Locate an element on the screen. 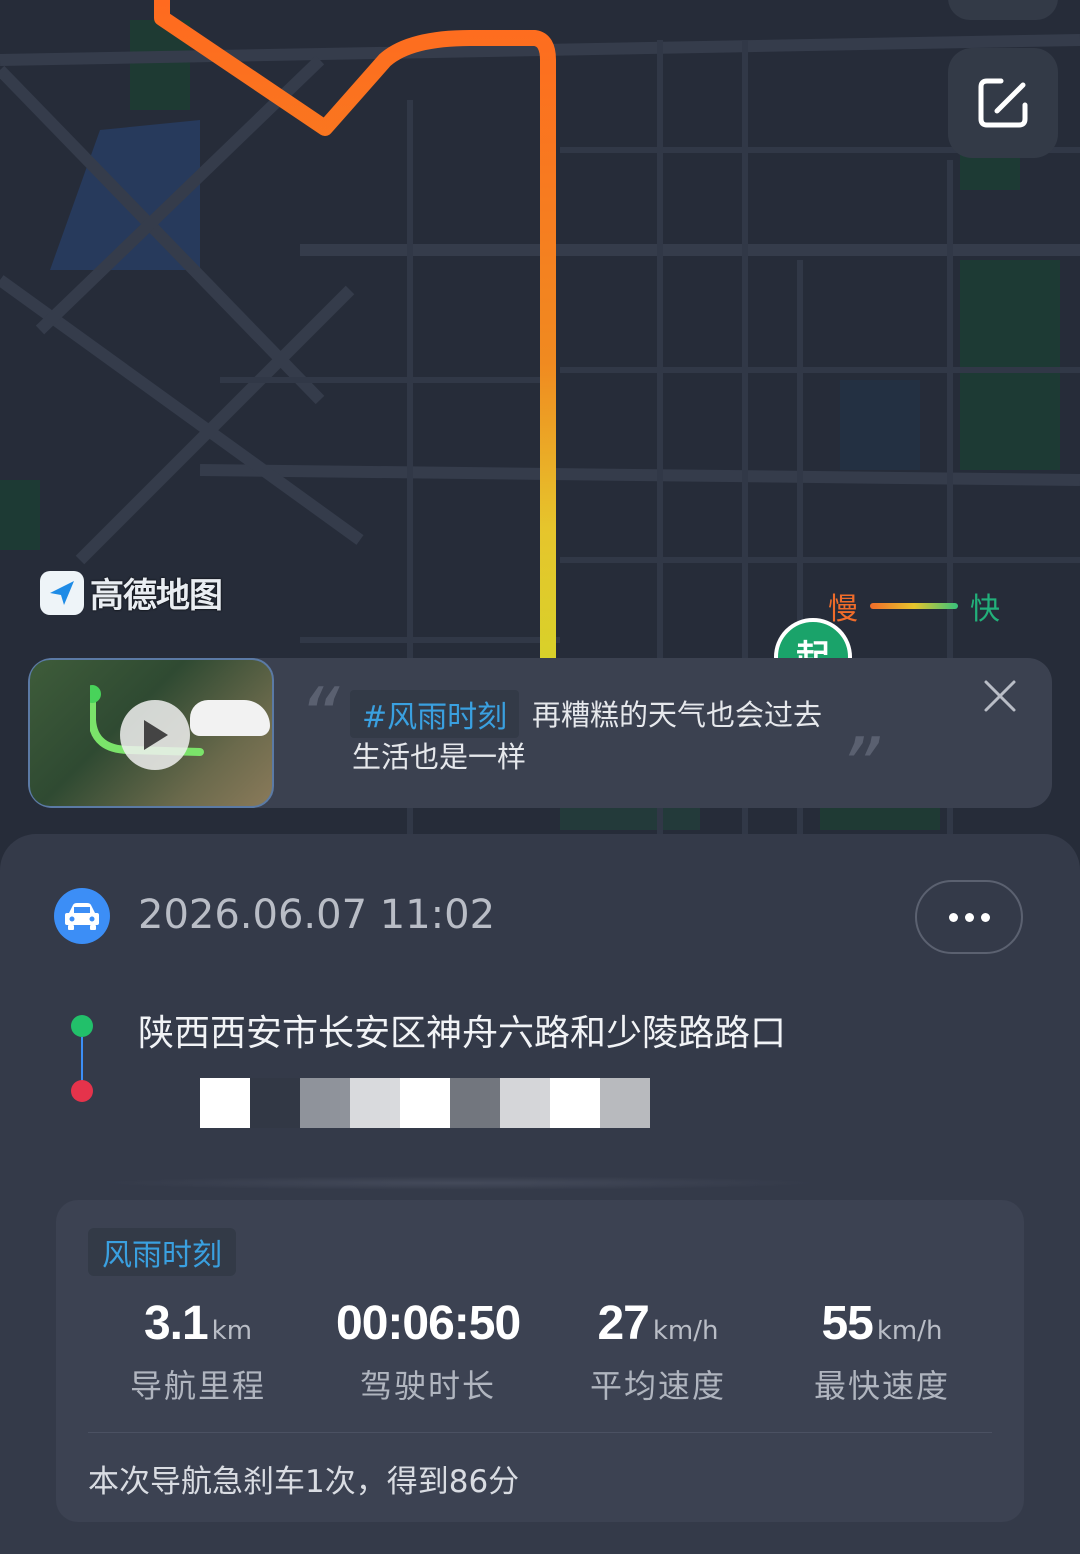 This screenshot has width=1080, height=1554. car-icon is located at coordinates (82, 916).